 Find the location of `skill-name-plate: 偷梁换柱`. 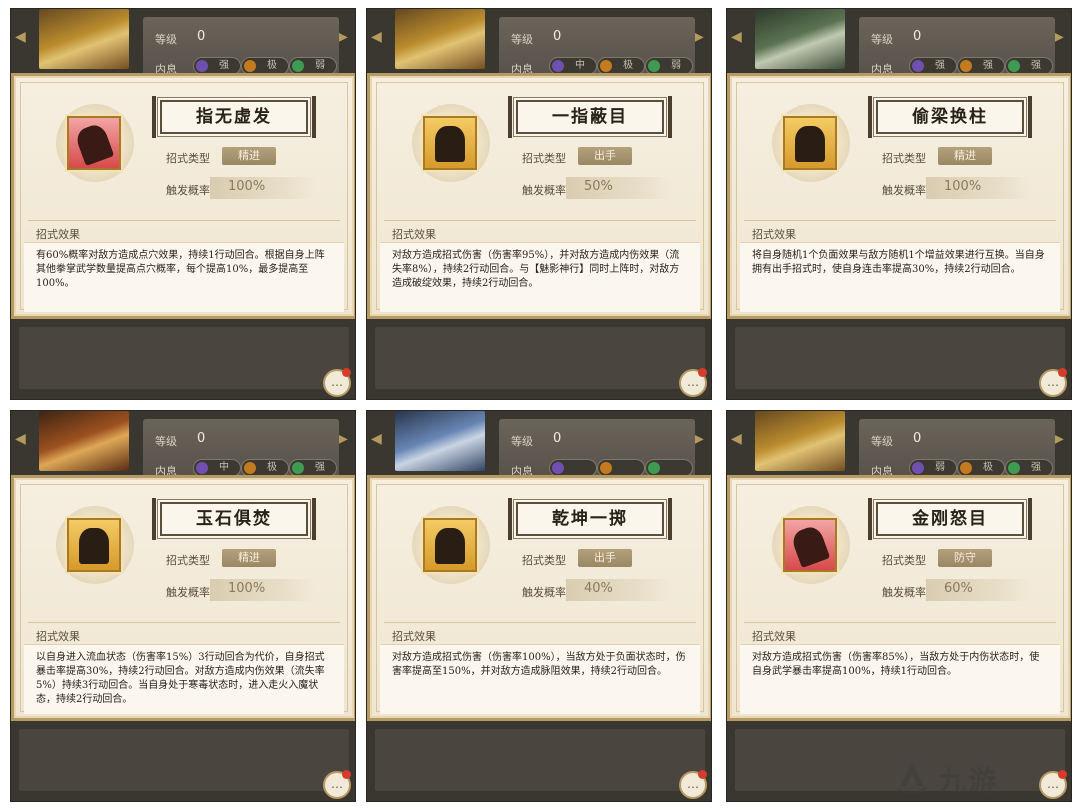

skill-name-plate: 偷梁换柱 is located at coordinates (950, 117).